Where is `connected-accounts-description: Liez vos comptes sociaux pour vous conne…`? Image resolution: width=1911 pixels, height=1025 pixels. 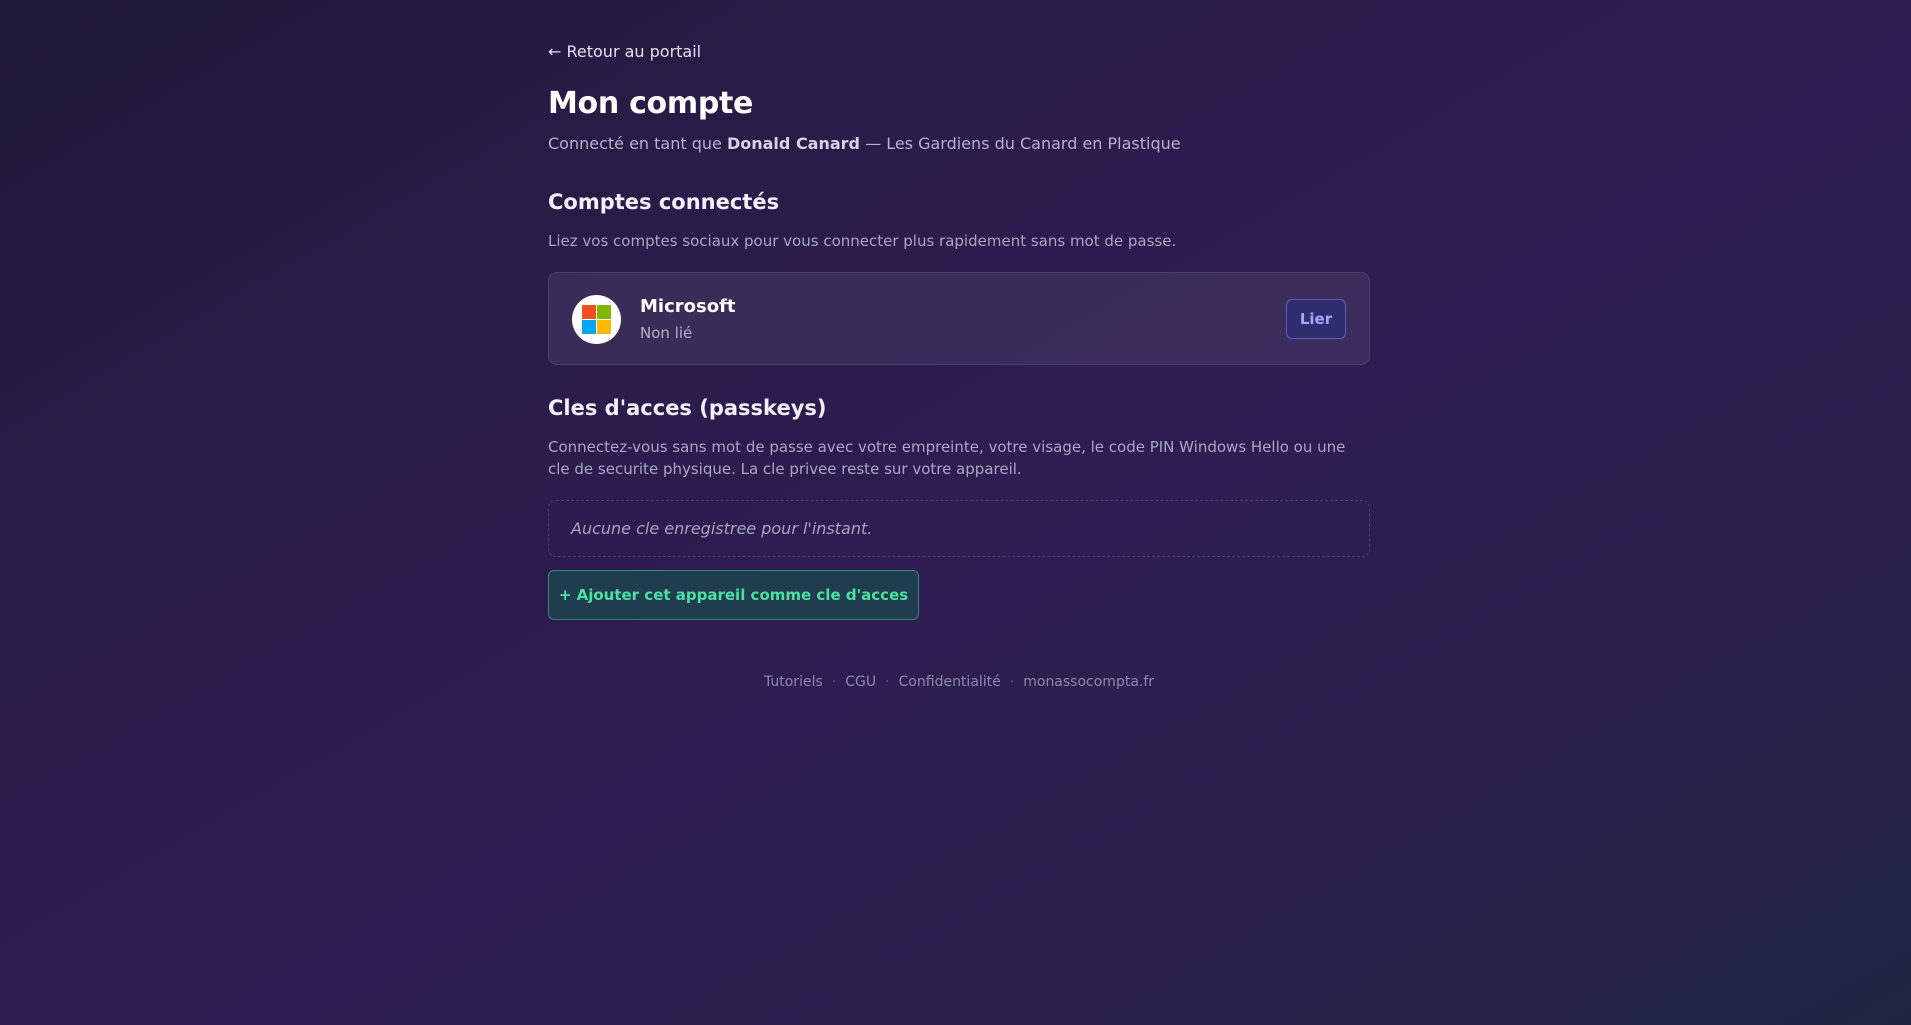 connected-accounts-description: Liez vos comptes sociaux pour vous conne… is located at coordinates (862, 241).